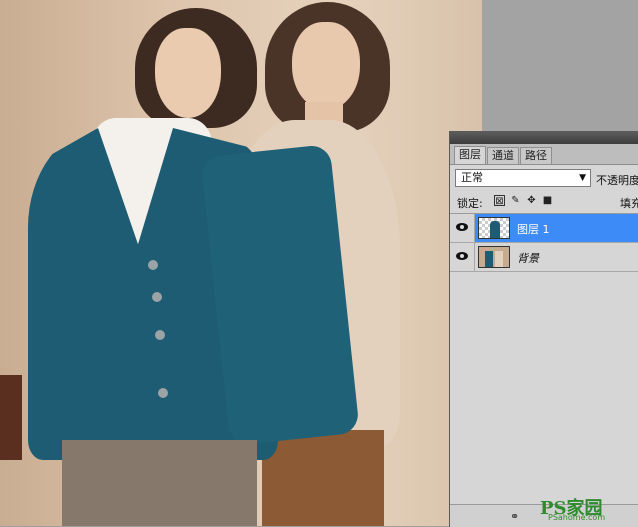 Image resolution: width=638 pixels, height=527 pixels. Describe the element at coordinates (472, 177) in the screenshot. I see `blend-mode-value: 正常` at that location.